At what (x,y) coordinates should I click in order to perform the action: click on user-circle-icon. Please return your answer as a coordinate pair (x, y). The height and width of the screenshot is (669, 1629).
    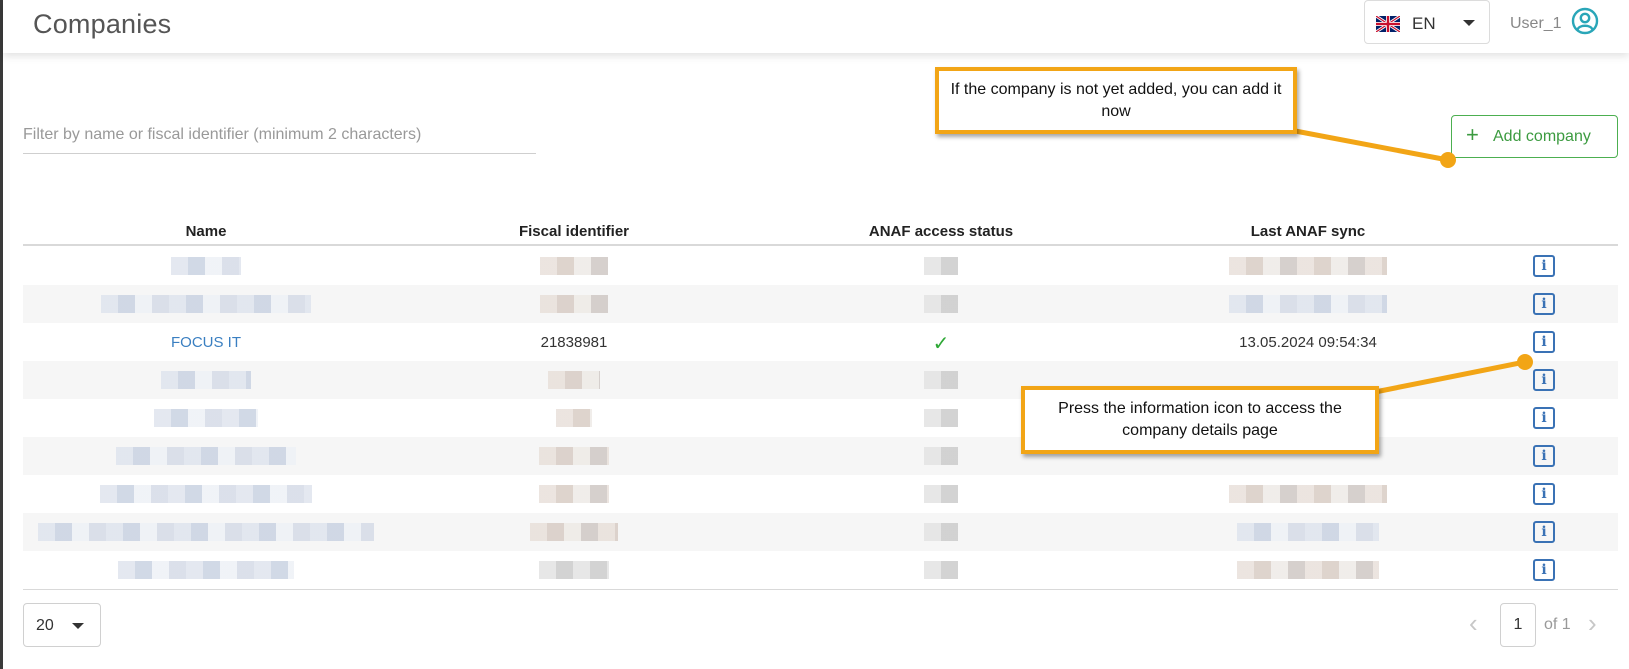
    Looking at the image, I should click on (1585, 21).